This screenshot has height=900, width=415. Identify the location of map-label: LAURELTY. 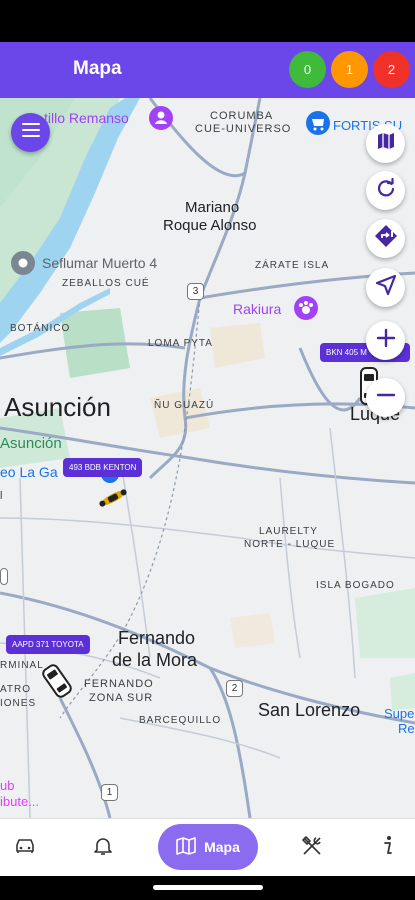
(288, 531).